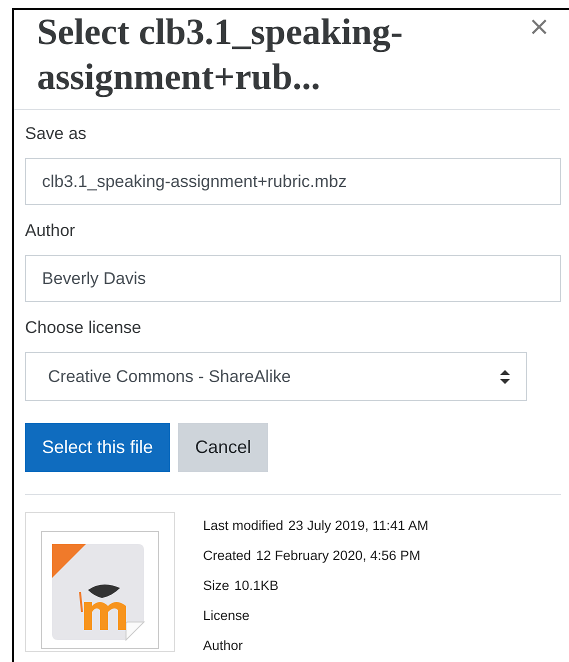 The image size is (569, 662). What do you see at coordinates (293, 181) in the screenshot?
I see `text-field: clb3.1_speaking-assignment+rubric.mbz` at bounding box center [293, 181].